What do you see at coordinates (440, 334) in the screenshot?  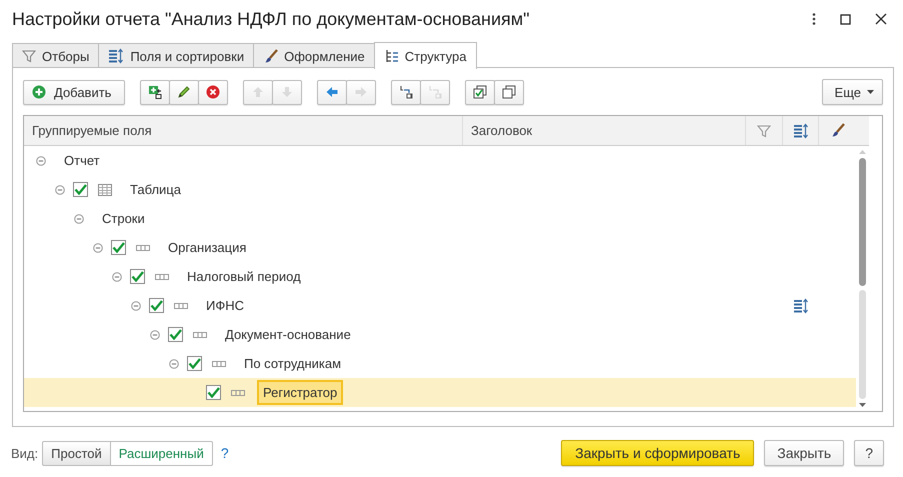 I see `tree-row: Документ-основание` at bounding box center [440, 334].